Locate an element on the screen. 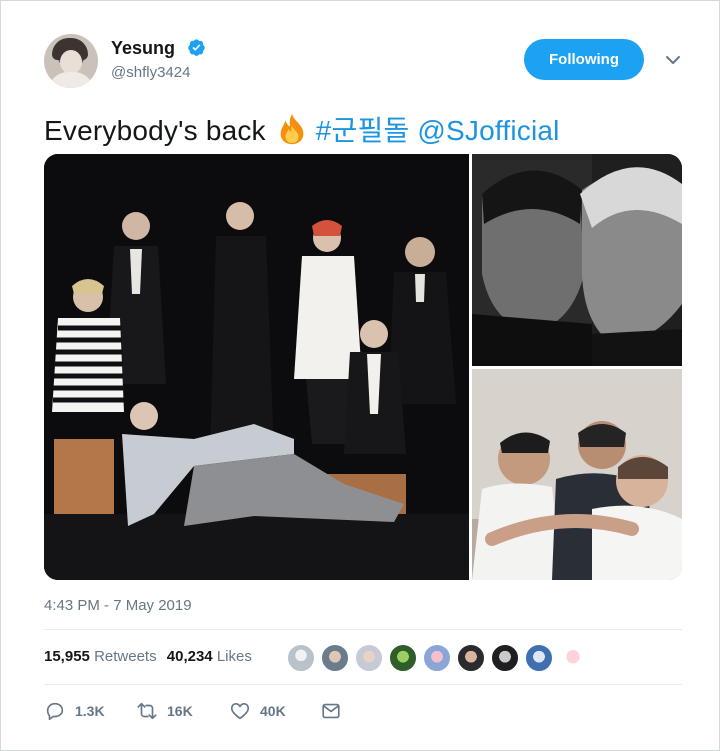  author-avatar is located at coordinates (71, 61).